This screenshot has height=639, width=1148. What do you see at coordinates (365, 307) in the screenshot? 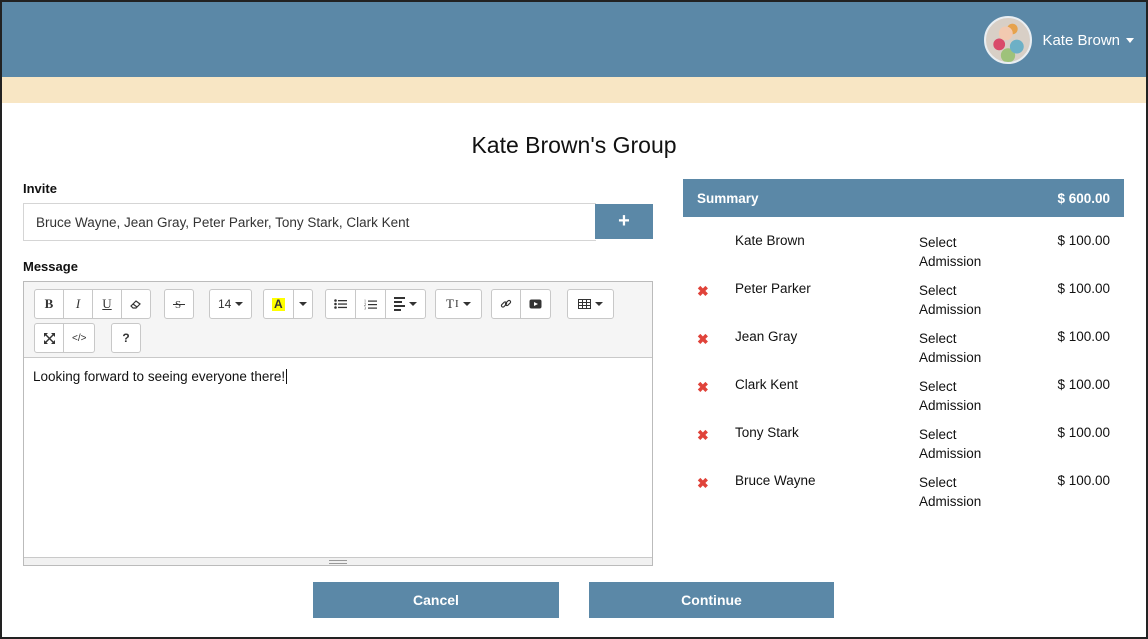
I see `svg-text: 3` at bounding box center [365, 307].